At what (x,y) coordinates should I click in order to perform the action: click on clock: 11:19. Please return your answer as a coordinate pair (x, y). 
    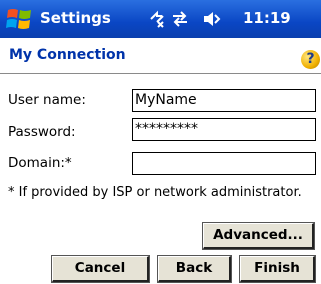
    Looking at the image, I should click on (267, 18).